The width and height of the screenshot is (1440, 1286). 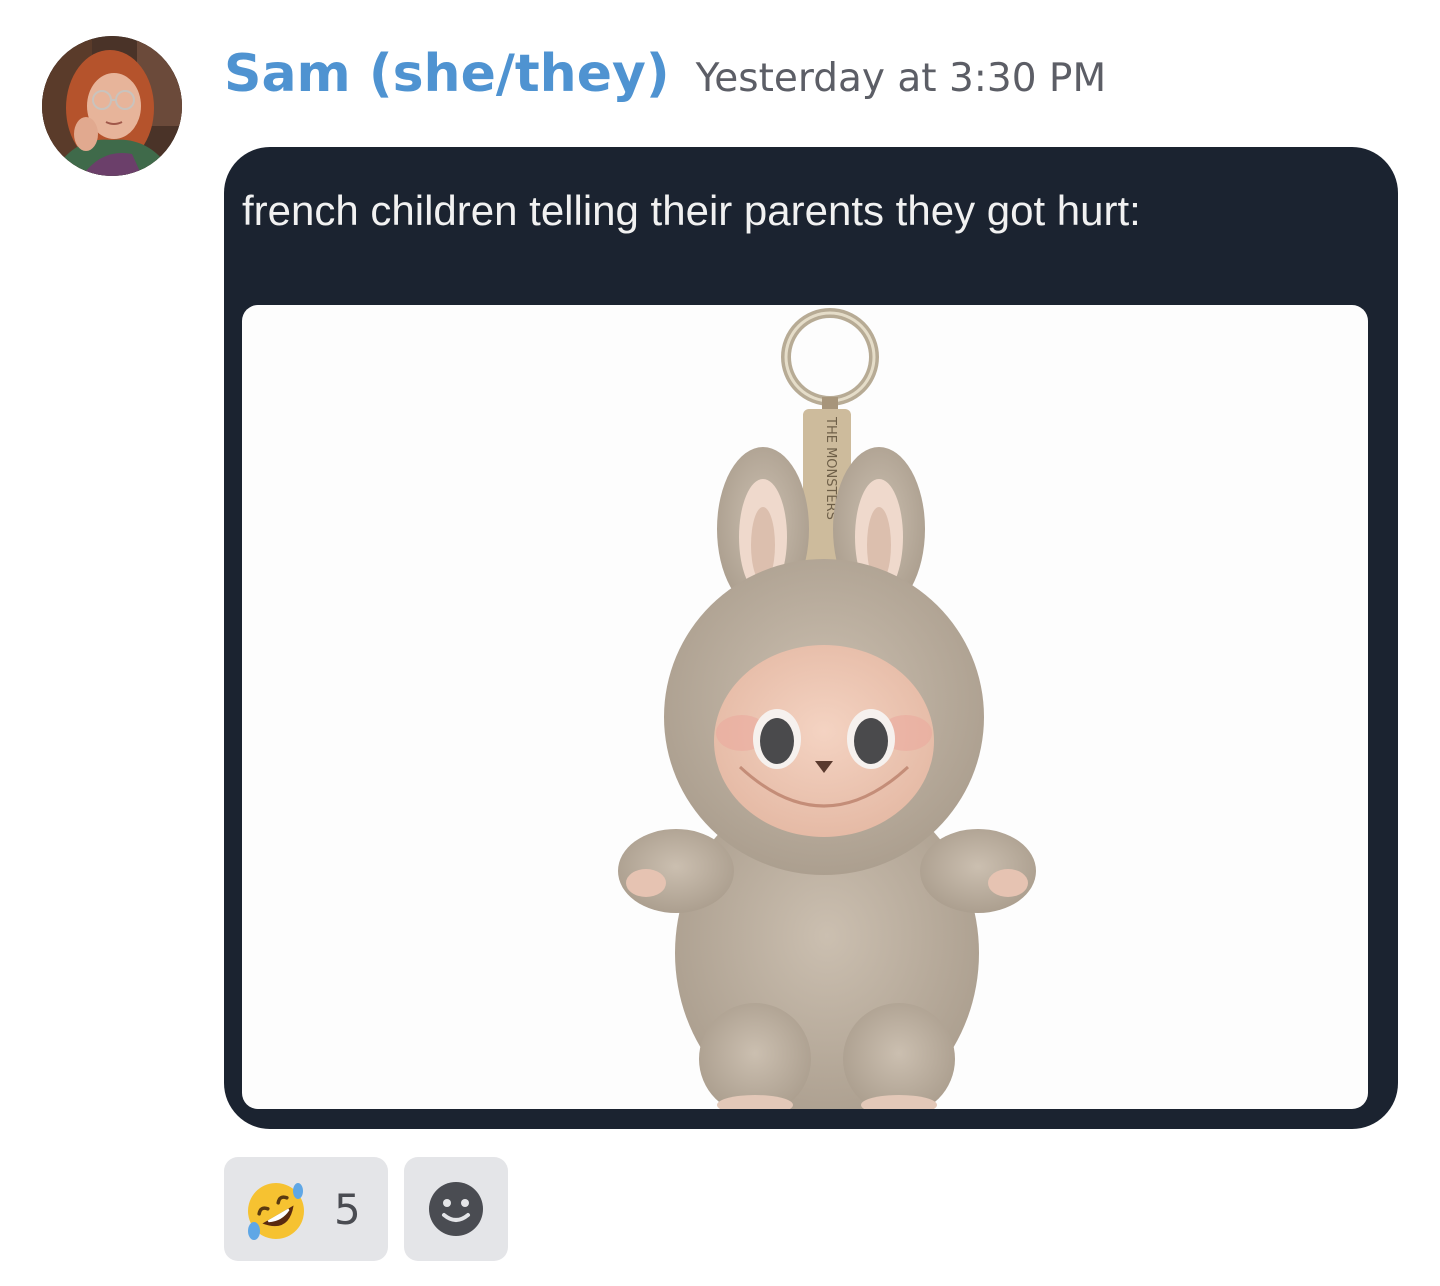 I want to click on rolling-on-floor-laughing-icon, so click(x=276, y=1211).